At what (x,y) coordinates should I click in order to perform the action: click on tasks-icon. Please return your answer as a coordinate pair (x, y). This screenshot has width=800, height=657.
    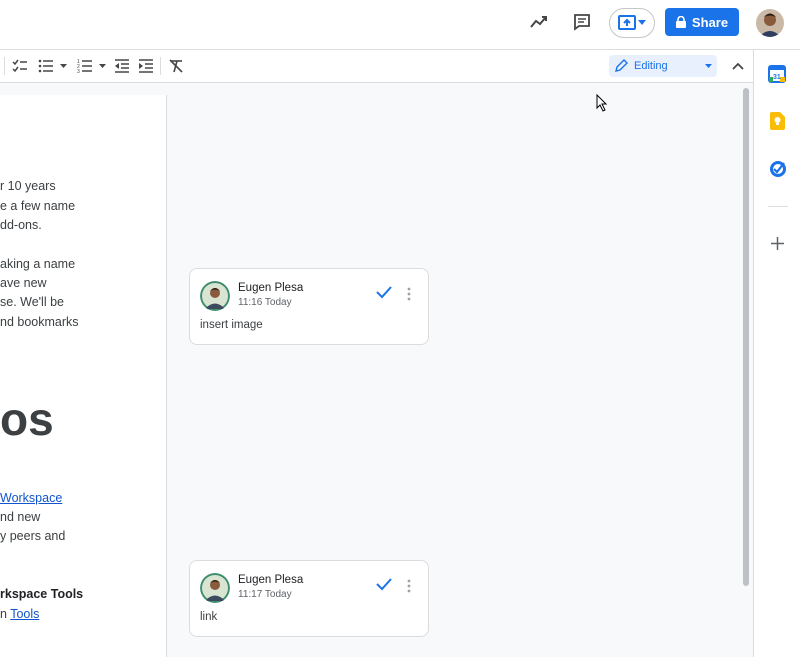
    Looking at the image, I should click on (778, 171).